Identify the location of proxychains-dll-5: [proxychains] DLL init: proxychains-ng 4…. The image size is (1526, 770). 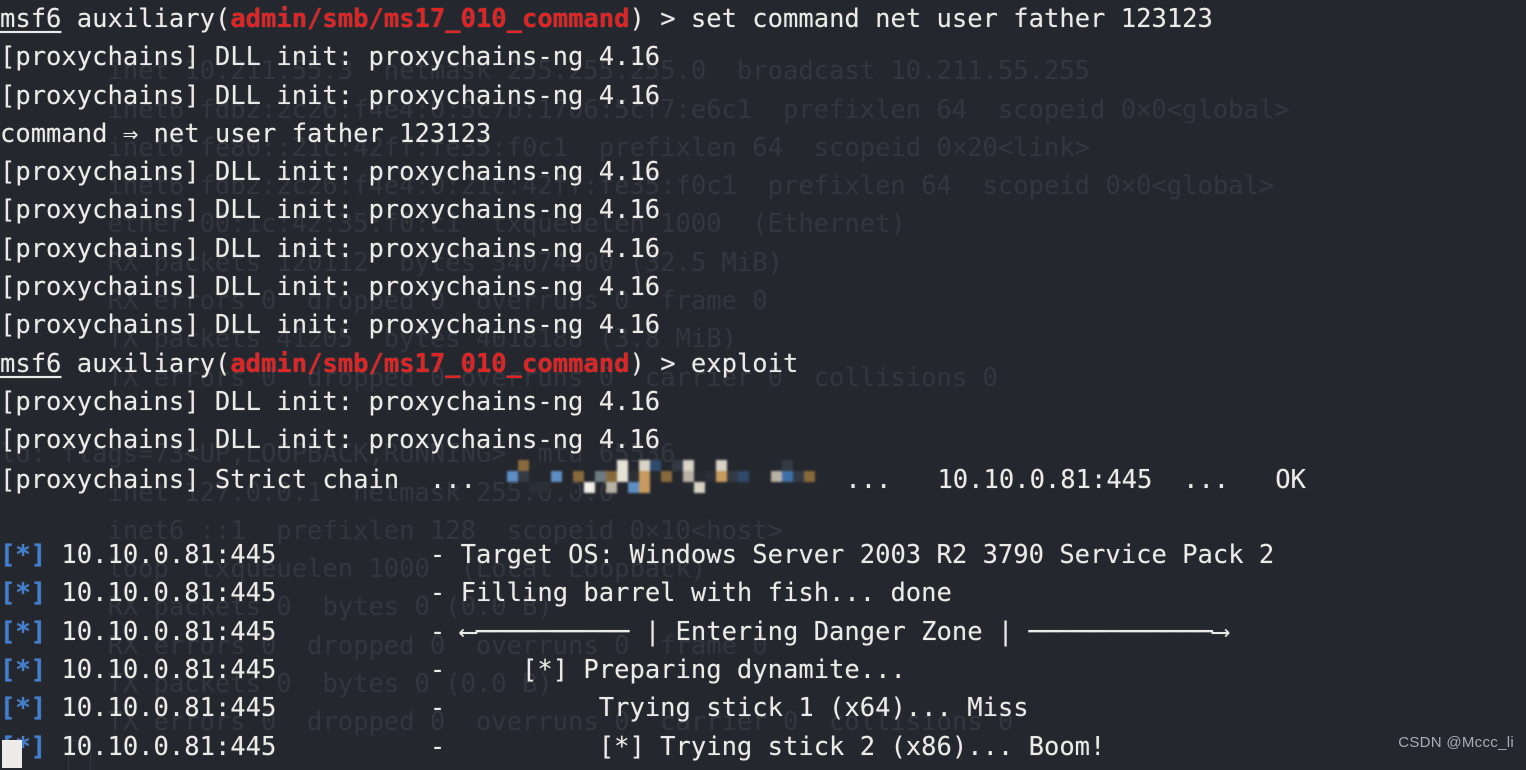
(763, 249).